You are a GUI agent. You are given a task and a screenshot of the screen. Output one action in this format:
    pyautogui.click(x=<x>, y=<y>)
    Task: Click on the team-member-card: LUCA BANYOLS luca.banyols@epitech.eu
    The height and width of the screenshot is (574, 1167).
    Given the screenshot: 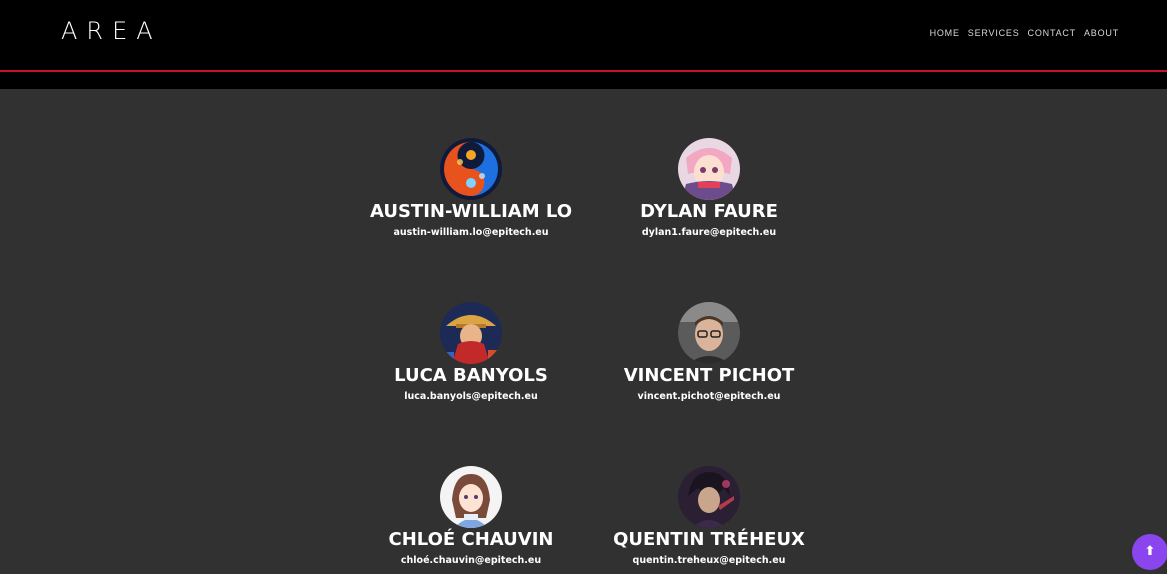 What is the action you would take?
    pyautogui.click(x=471, y=352)
    